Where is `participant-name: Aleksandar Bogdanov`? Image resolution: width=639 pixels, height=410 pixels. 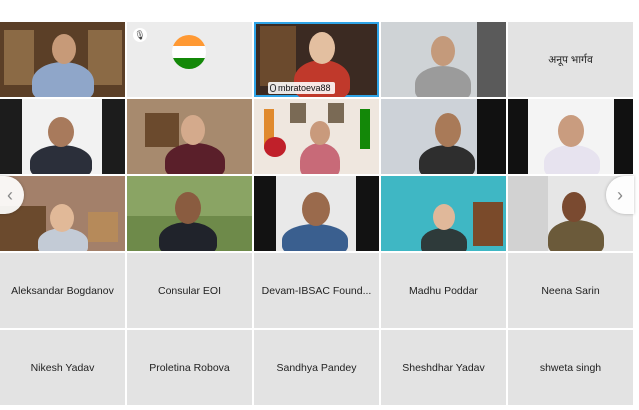 participant-name: Aleksandar Bogdanov is located at coordinates (62, 290).